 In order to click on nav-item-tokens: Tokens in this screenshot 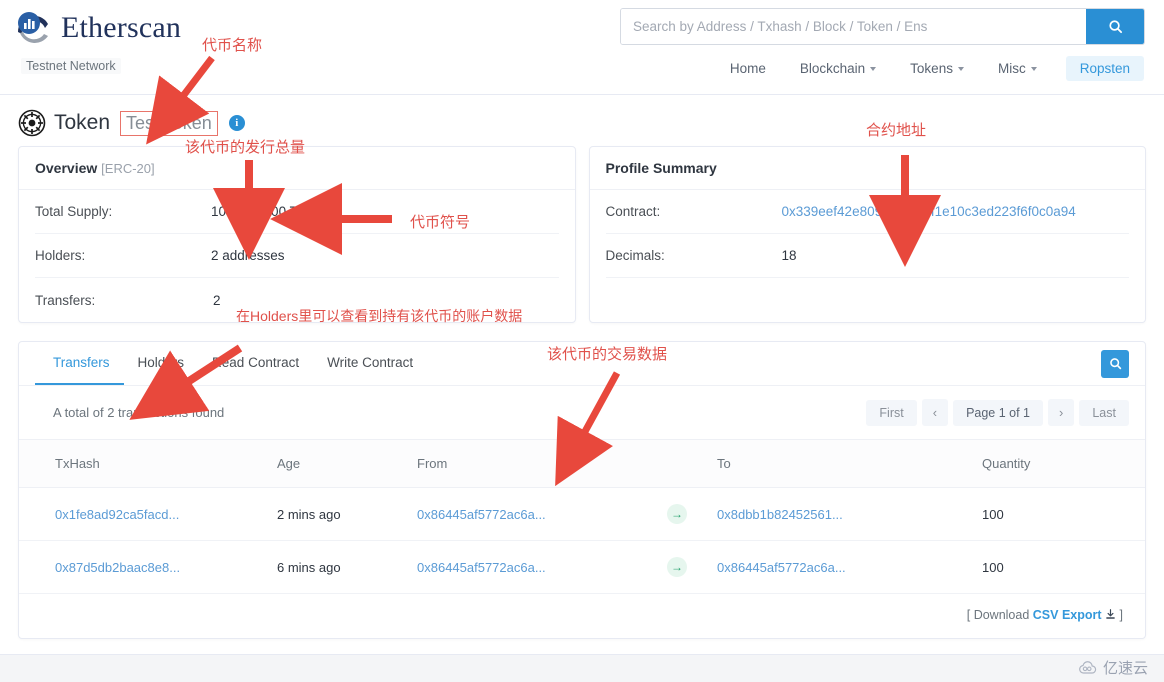, I will do `click(937, 68)`.